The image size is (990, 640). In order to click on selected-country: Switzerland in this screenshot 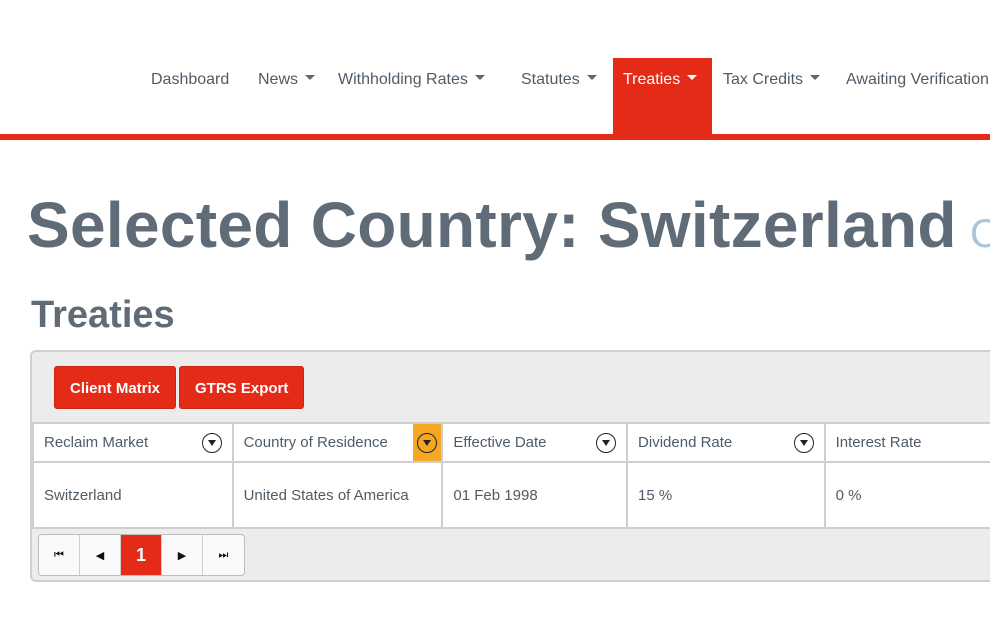, I will do `click(777, 225)`.